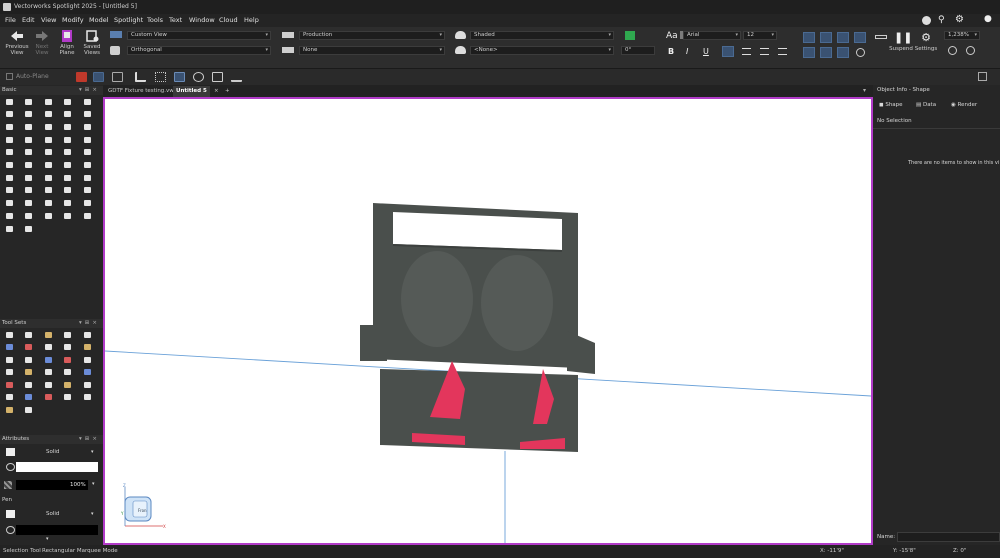  What do you see at coordinates (52, 452) in the screenshot?
I see `fill-style-label: Solid` at bounding box center [52, 452].